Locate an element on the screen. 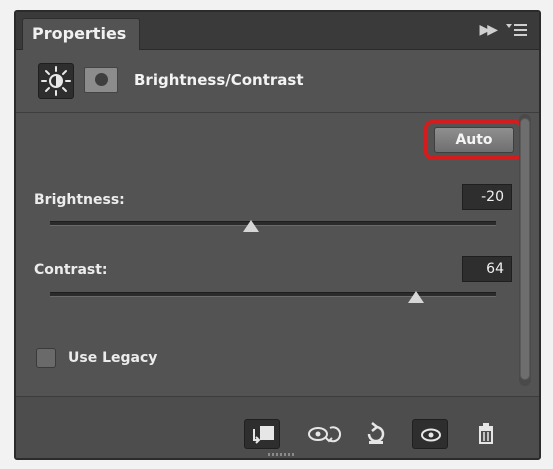  contrast-label: Contrast: is located at coordinates (71, 270).